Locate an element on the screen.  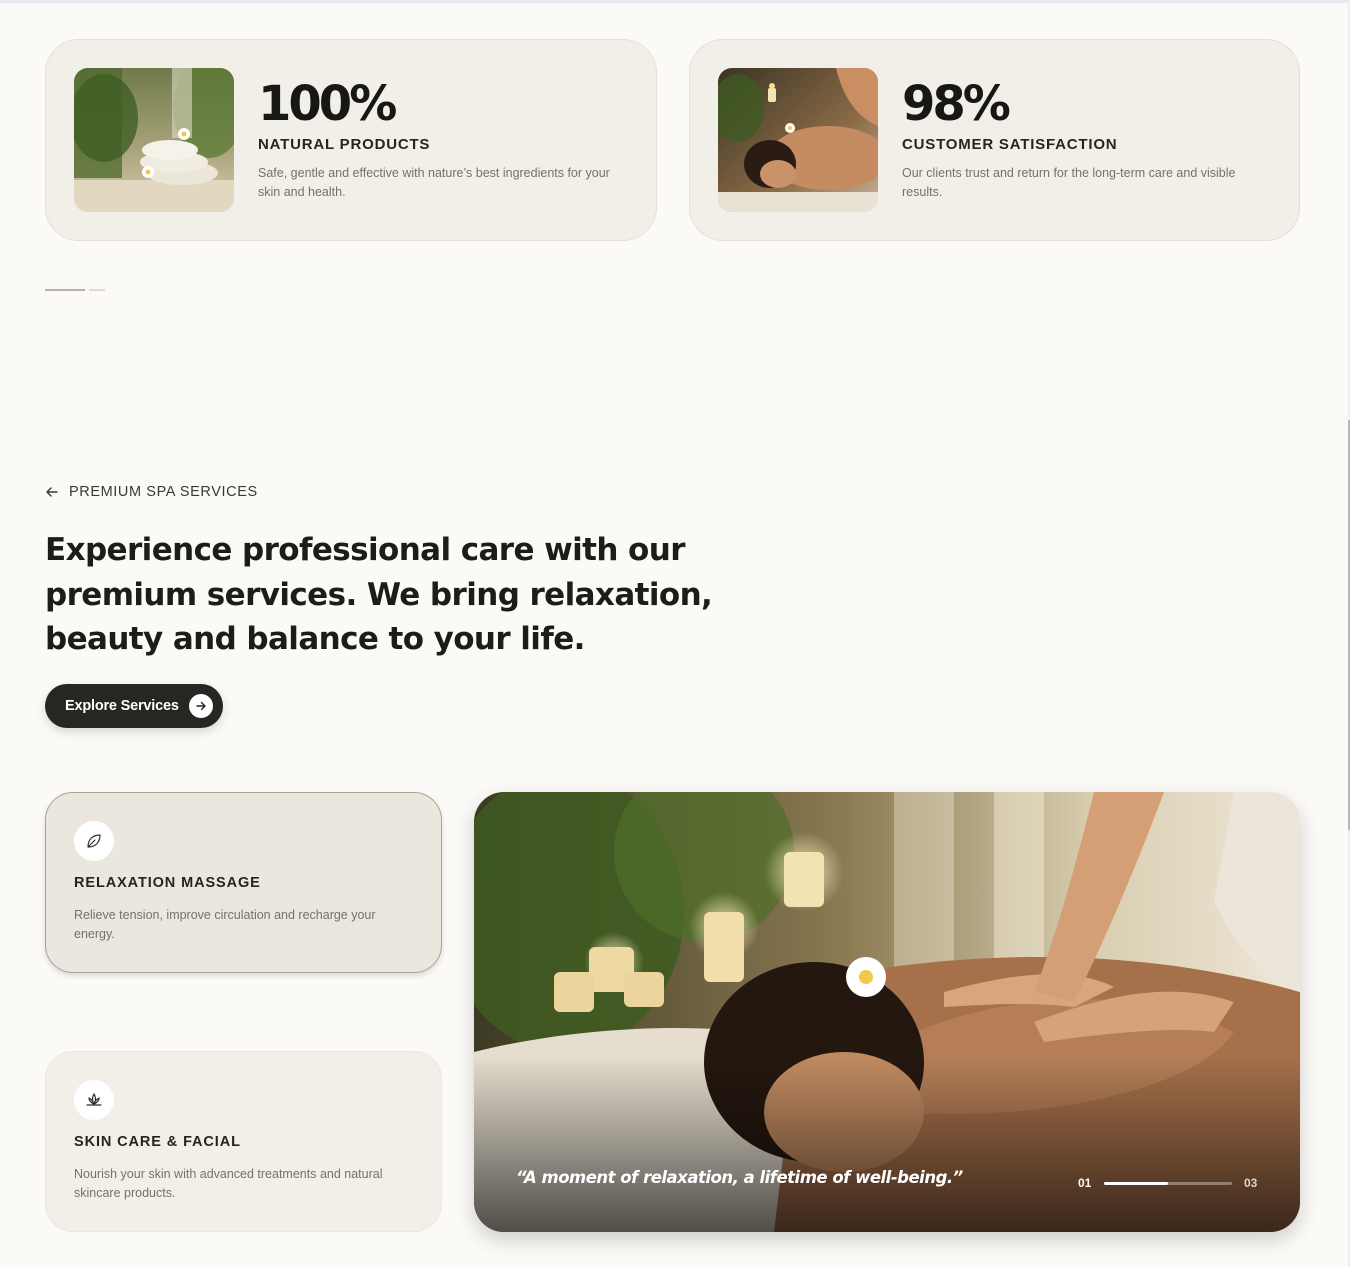
arrow-right-circle-icon is located at coordinates (201, 706).